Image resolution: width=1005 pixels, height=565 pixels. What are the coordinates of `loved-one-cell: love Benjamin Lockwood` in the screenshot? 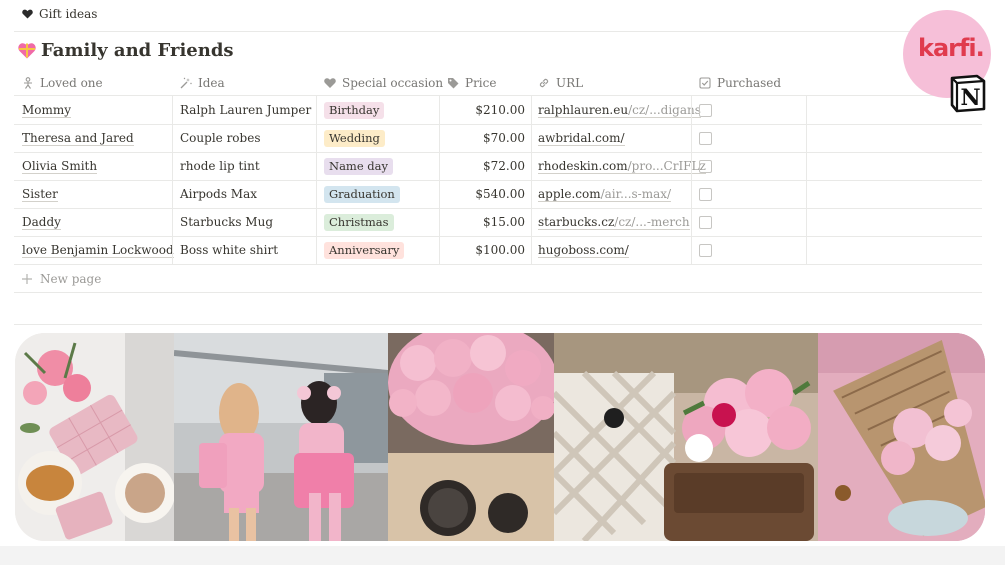 It's located at (98, 250).